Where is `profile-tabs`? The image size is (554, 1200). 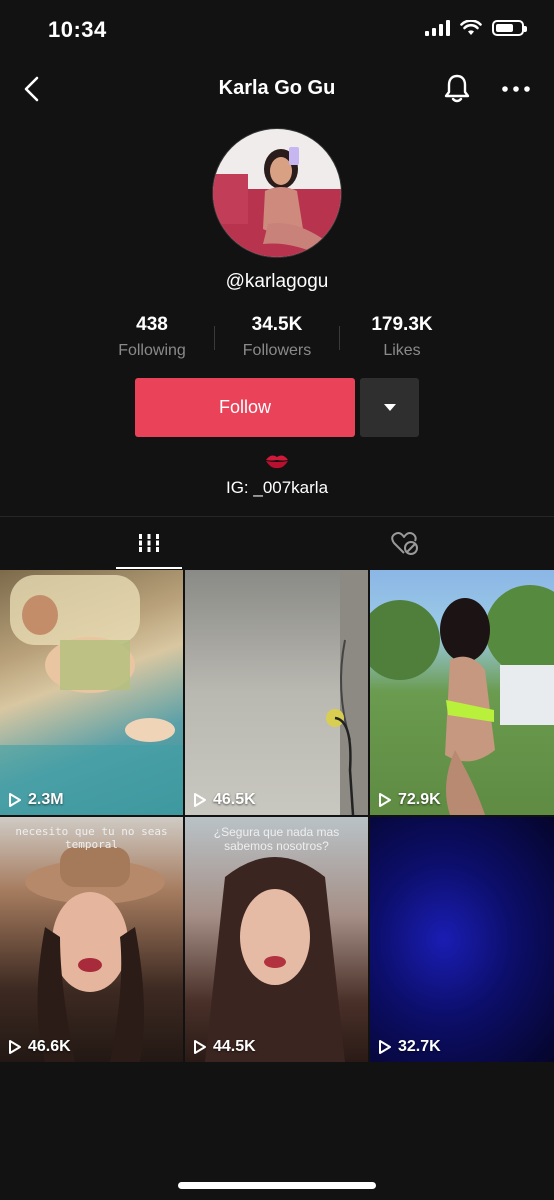
profile-tabs is located at coordinates (277, 543).